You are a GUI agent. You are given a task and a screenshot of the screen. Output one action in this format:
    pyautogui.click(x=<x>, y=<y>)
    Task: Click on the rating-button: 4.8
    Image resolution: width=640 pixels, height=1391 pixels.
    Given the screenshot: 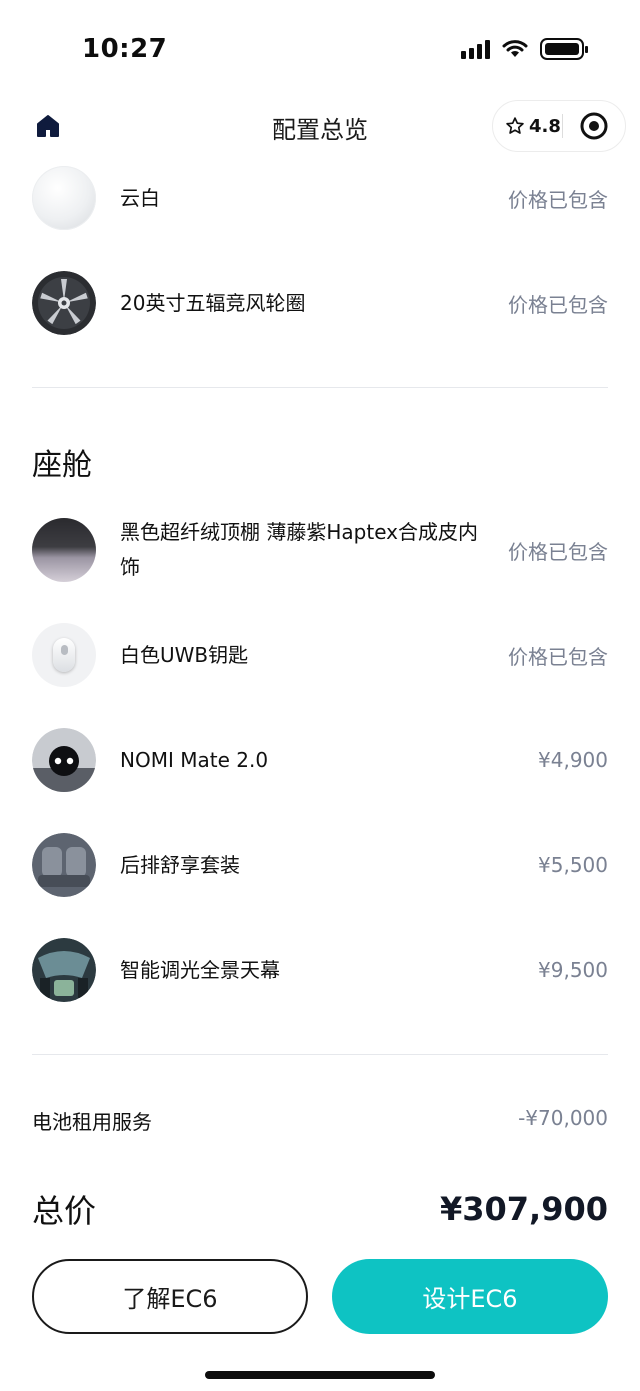 What is the action you would take?
    pyautogui.click(x=527, y=126)
    